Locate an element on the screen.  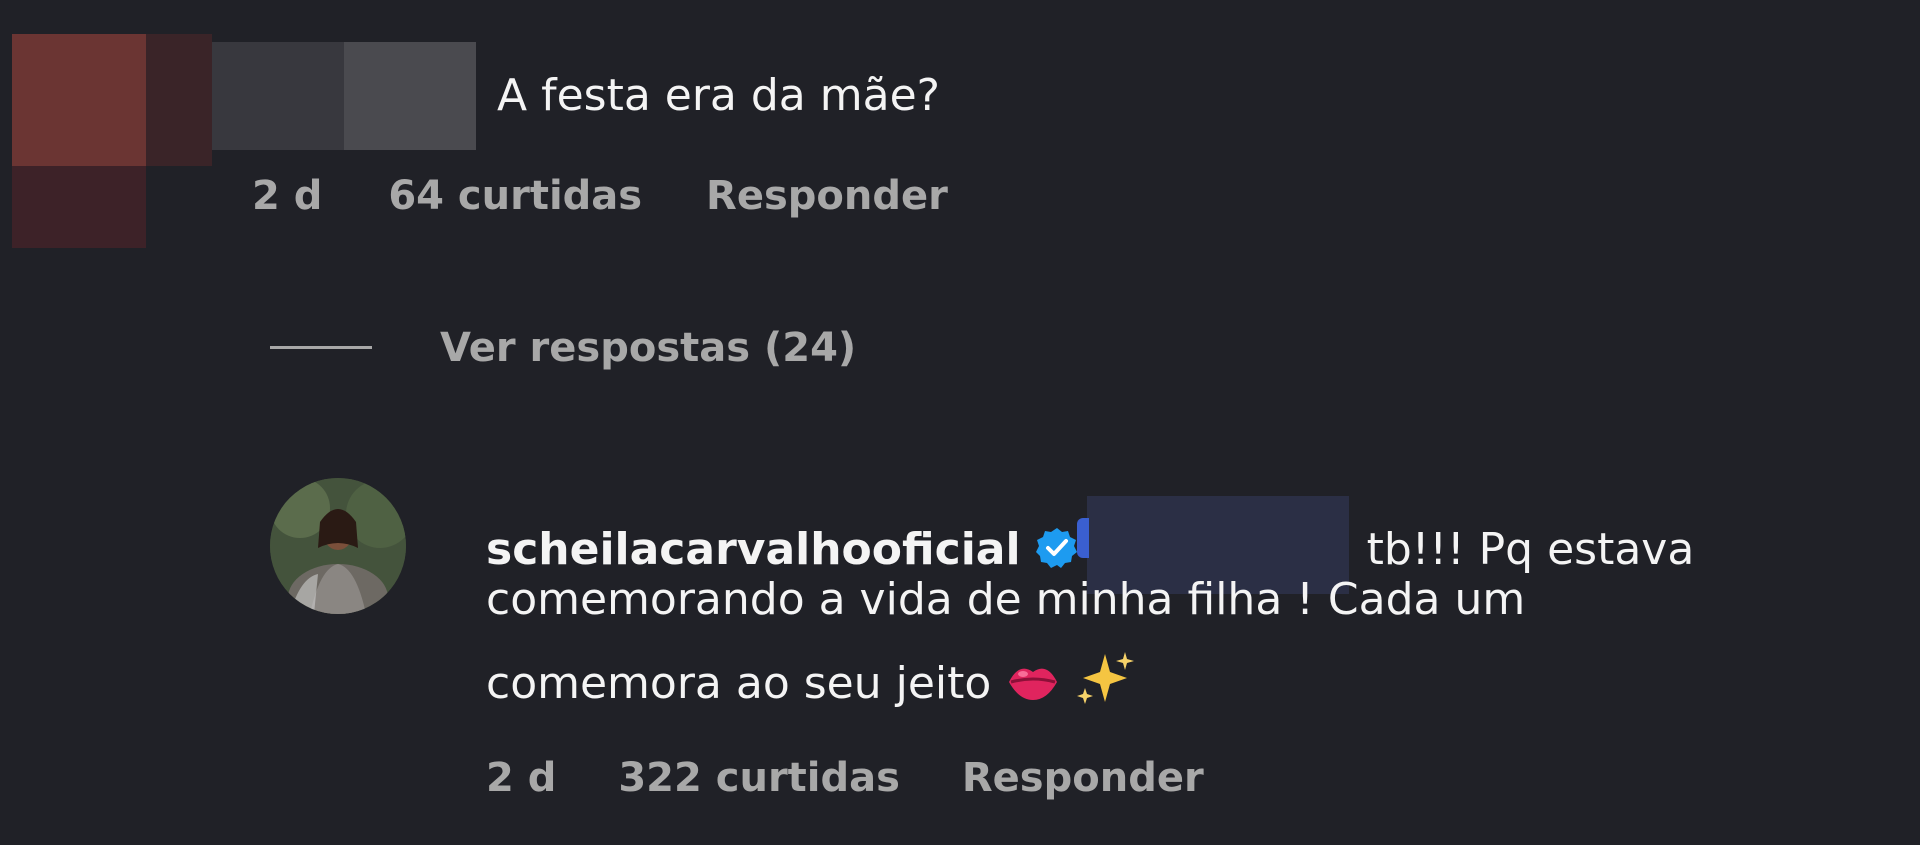
kiss-mark-icon is located at coordinates (1033, 685).